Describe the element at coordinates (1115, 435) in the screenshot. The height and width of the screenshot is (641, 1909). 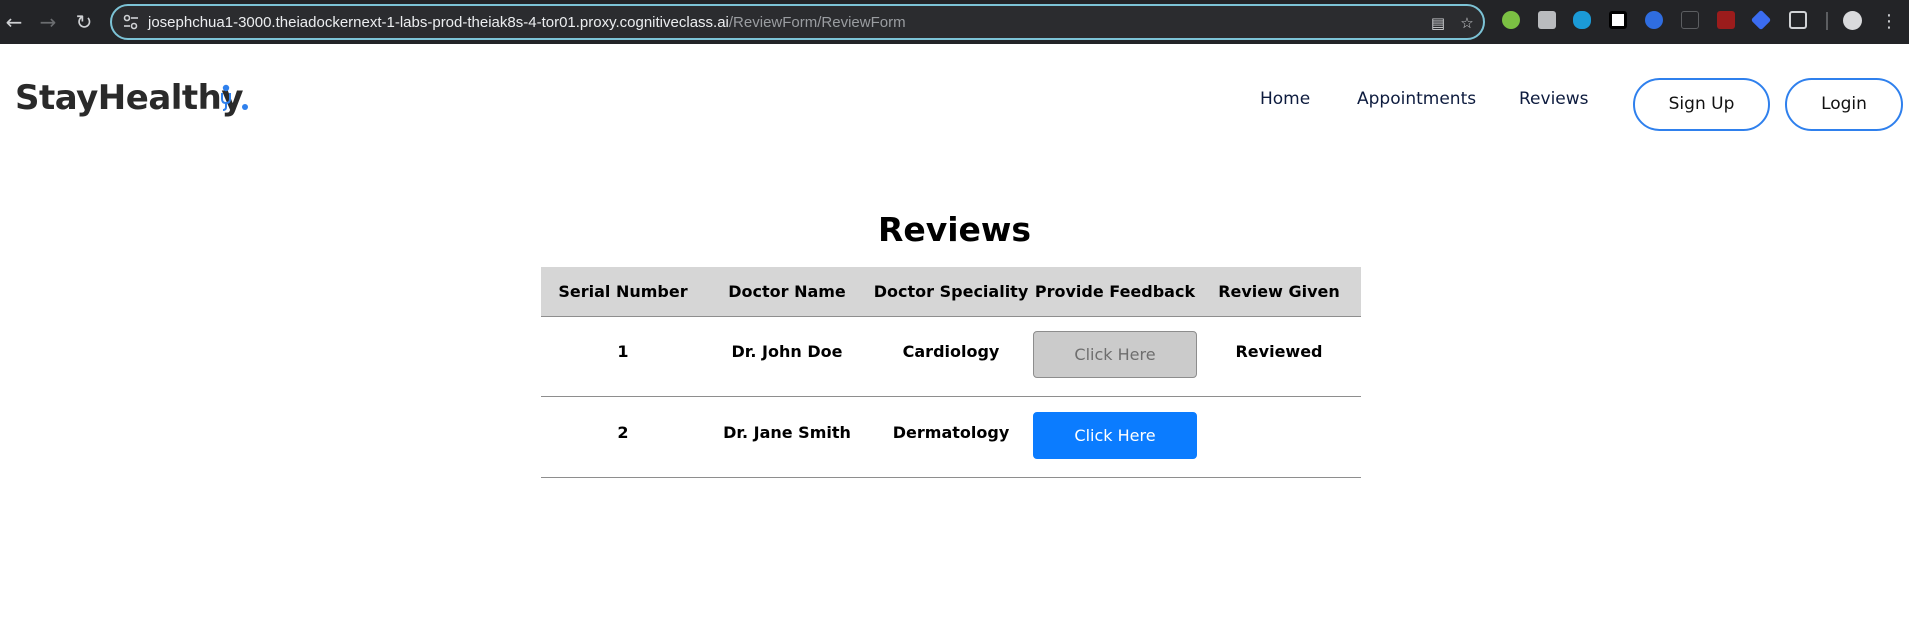
I see `provide-feedback-button: Click Here` at that location.